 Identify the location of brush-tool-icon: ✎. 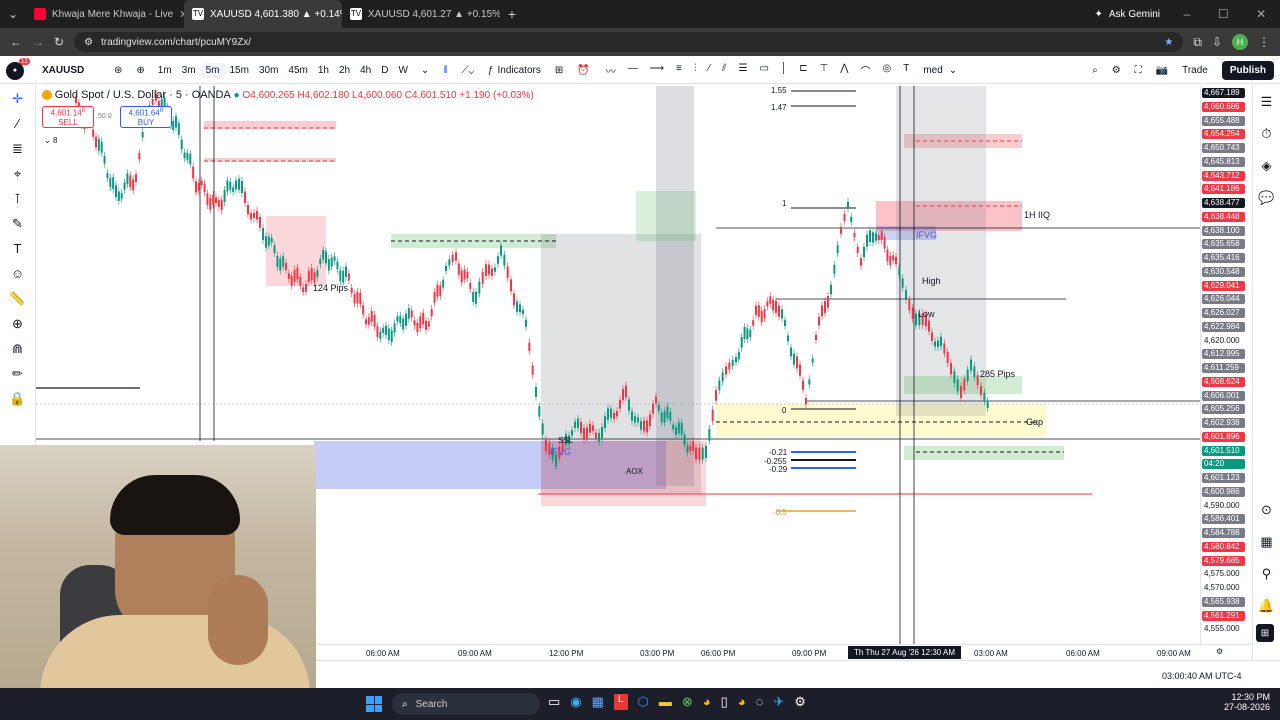
(17, 223).